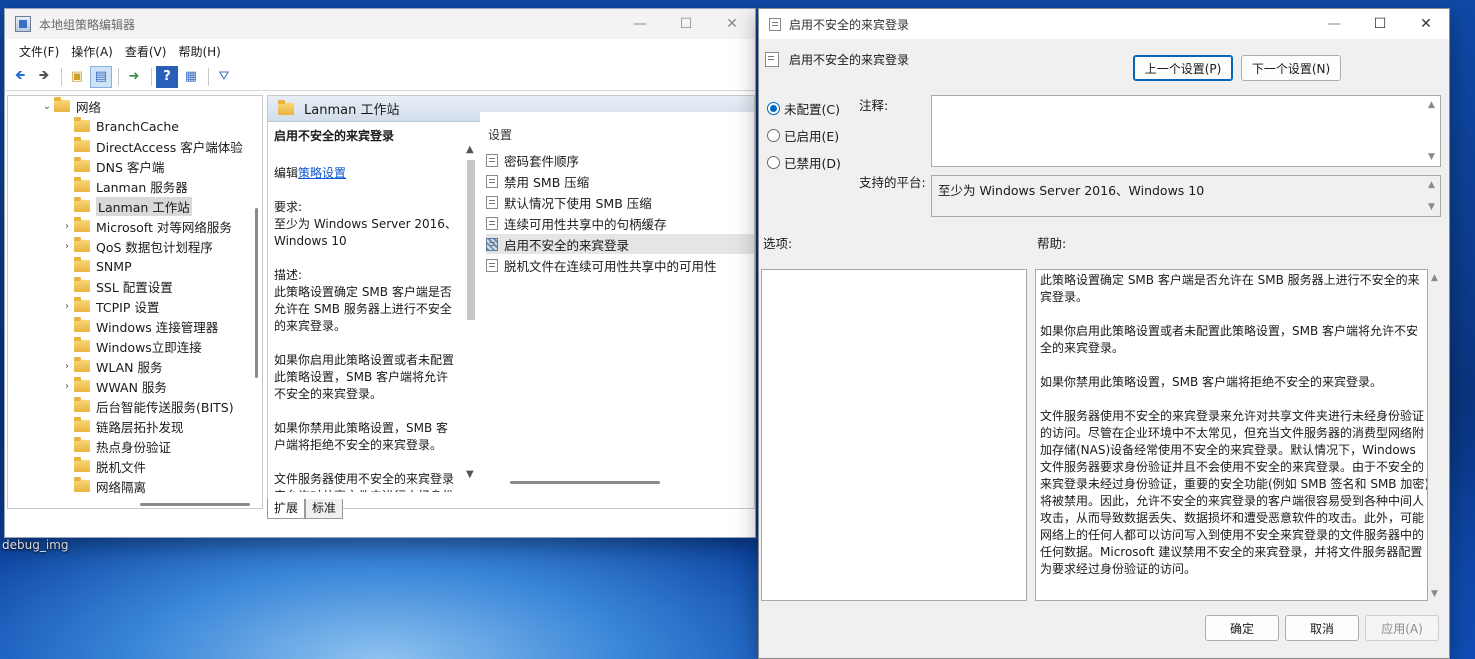  What do you see at coordinates (778, 243) in the screenshot?
I see `options-label: 选项:` at bounding box center [778, 243].